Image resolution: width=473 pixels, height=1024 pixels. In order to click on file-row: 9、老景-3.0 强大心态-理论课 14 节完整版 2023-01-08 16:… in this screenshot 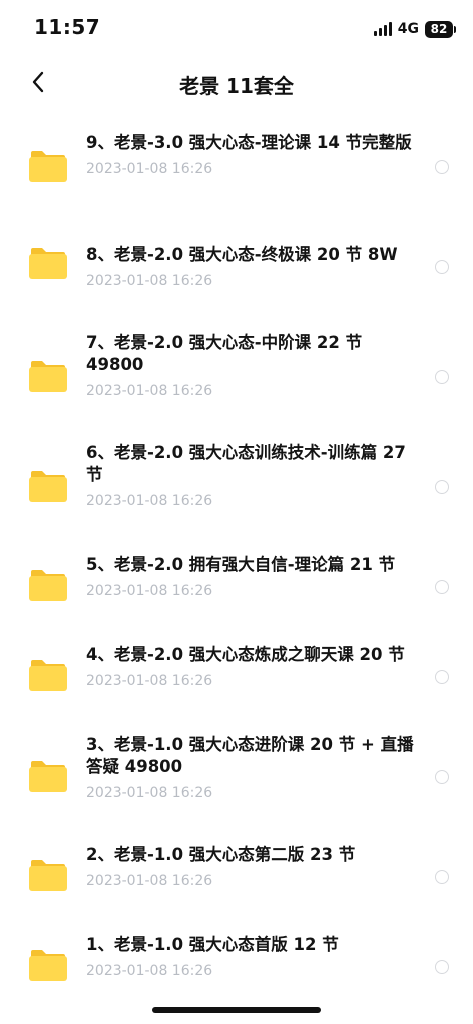, I will do `click(236, 167)`.